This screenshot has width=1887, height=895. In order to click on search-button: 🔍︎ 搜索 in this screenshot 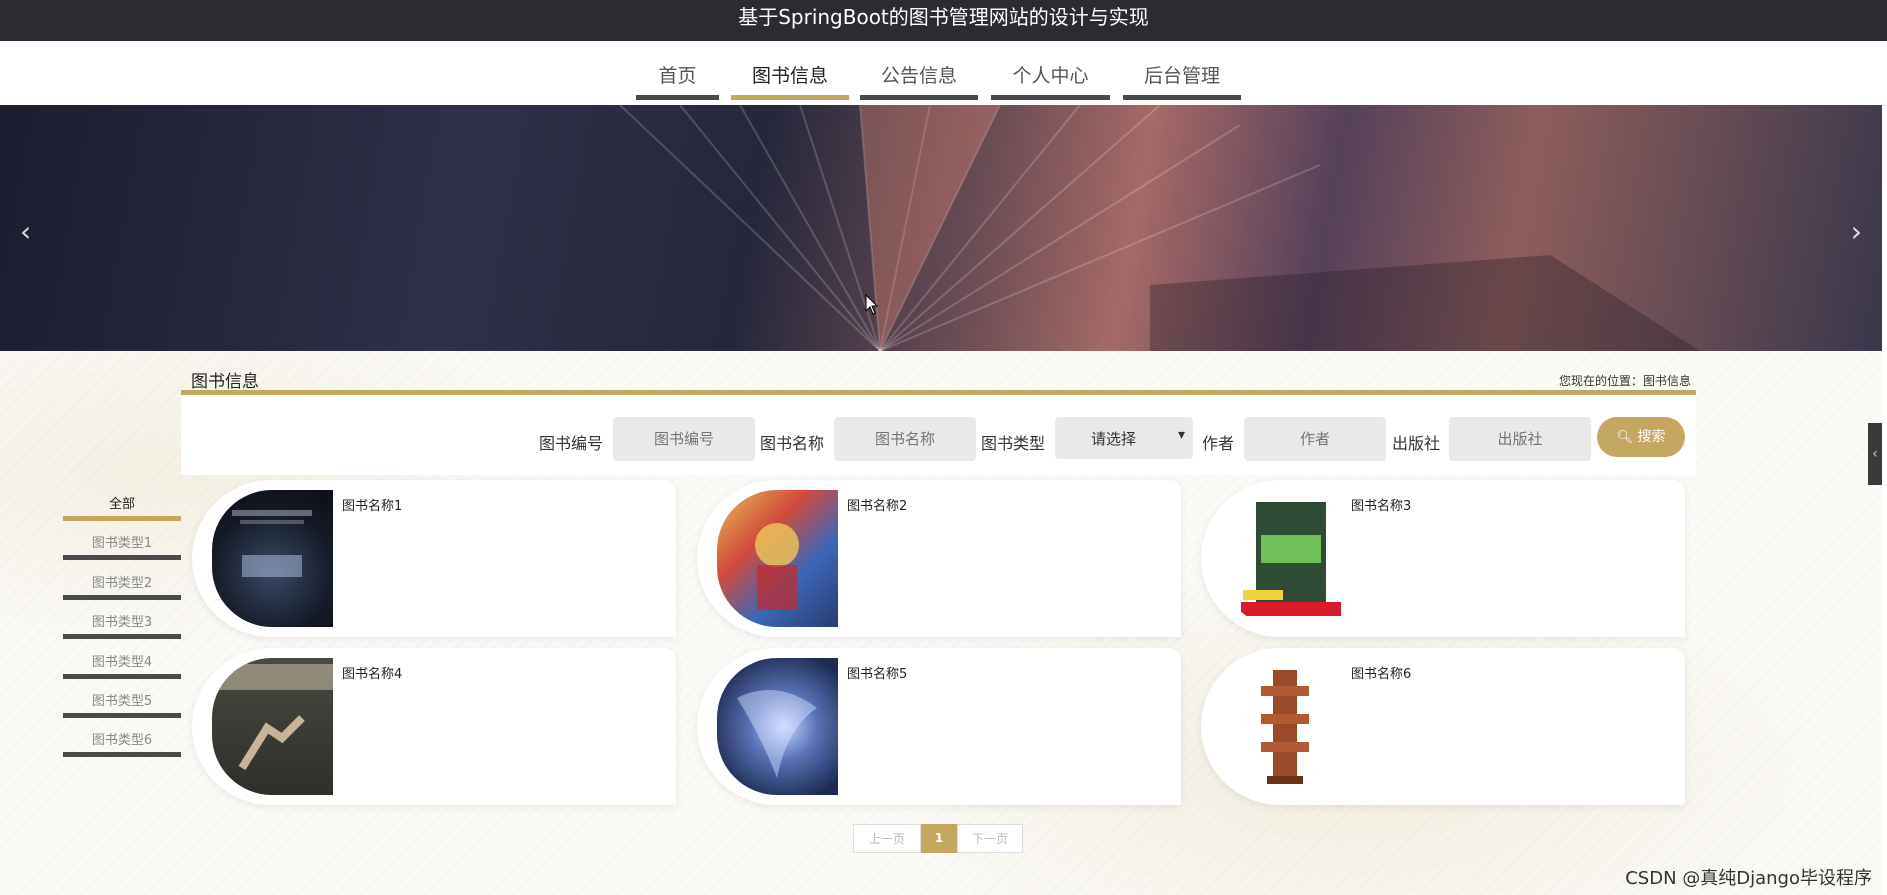, I will do `click(1641, 437)`.